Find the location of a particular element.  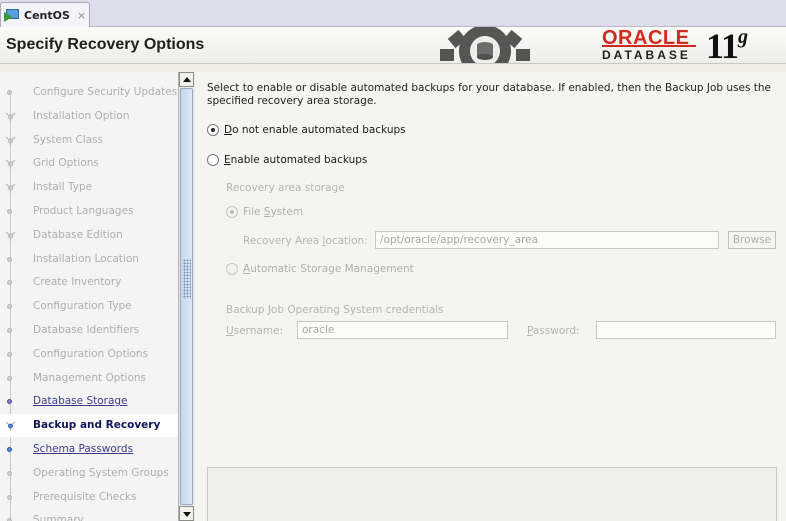

sidebar-step: Product Languages is located at coordinates (89, 211).